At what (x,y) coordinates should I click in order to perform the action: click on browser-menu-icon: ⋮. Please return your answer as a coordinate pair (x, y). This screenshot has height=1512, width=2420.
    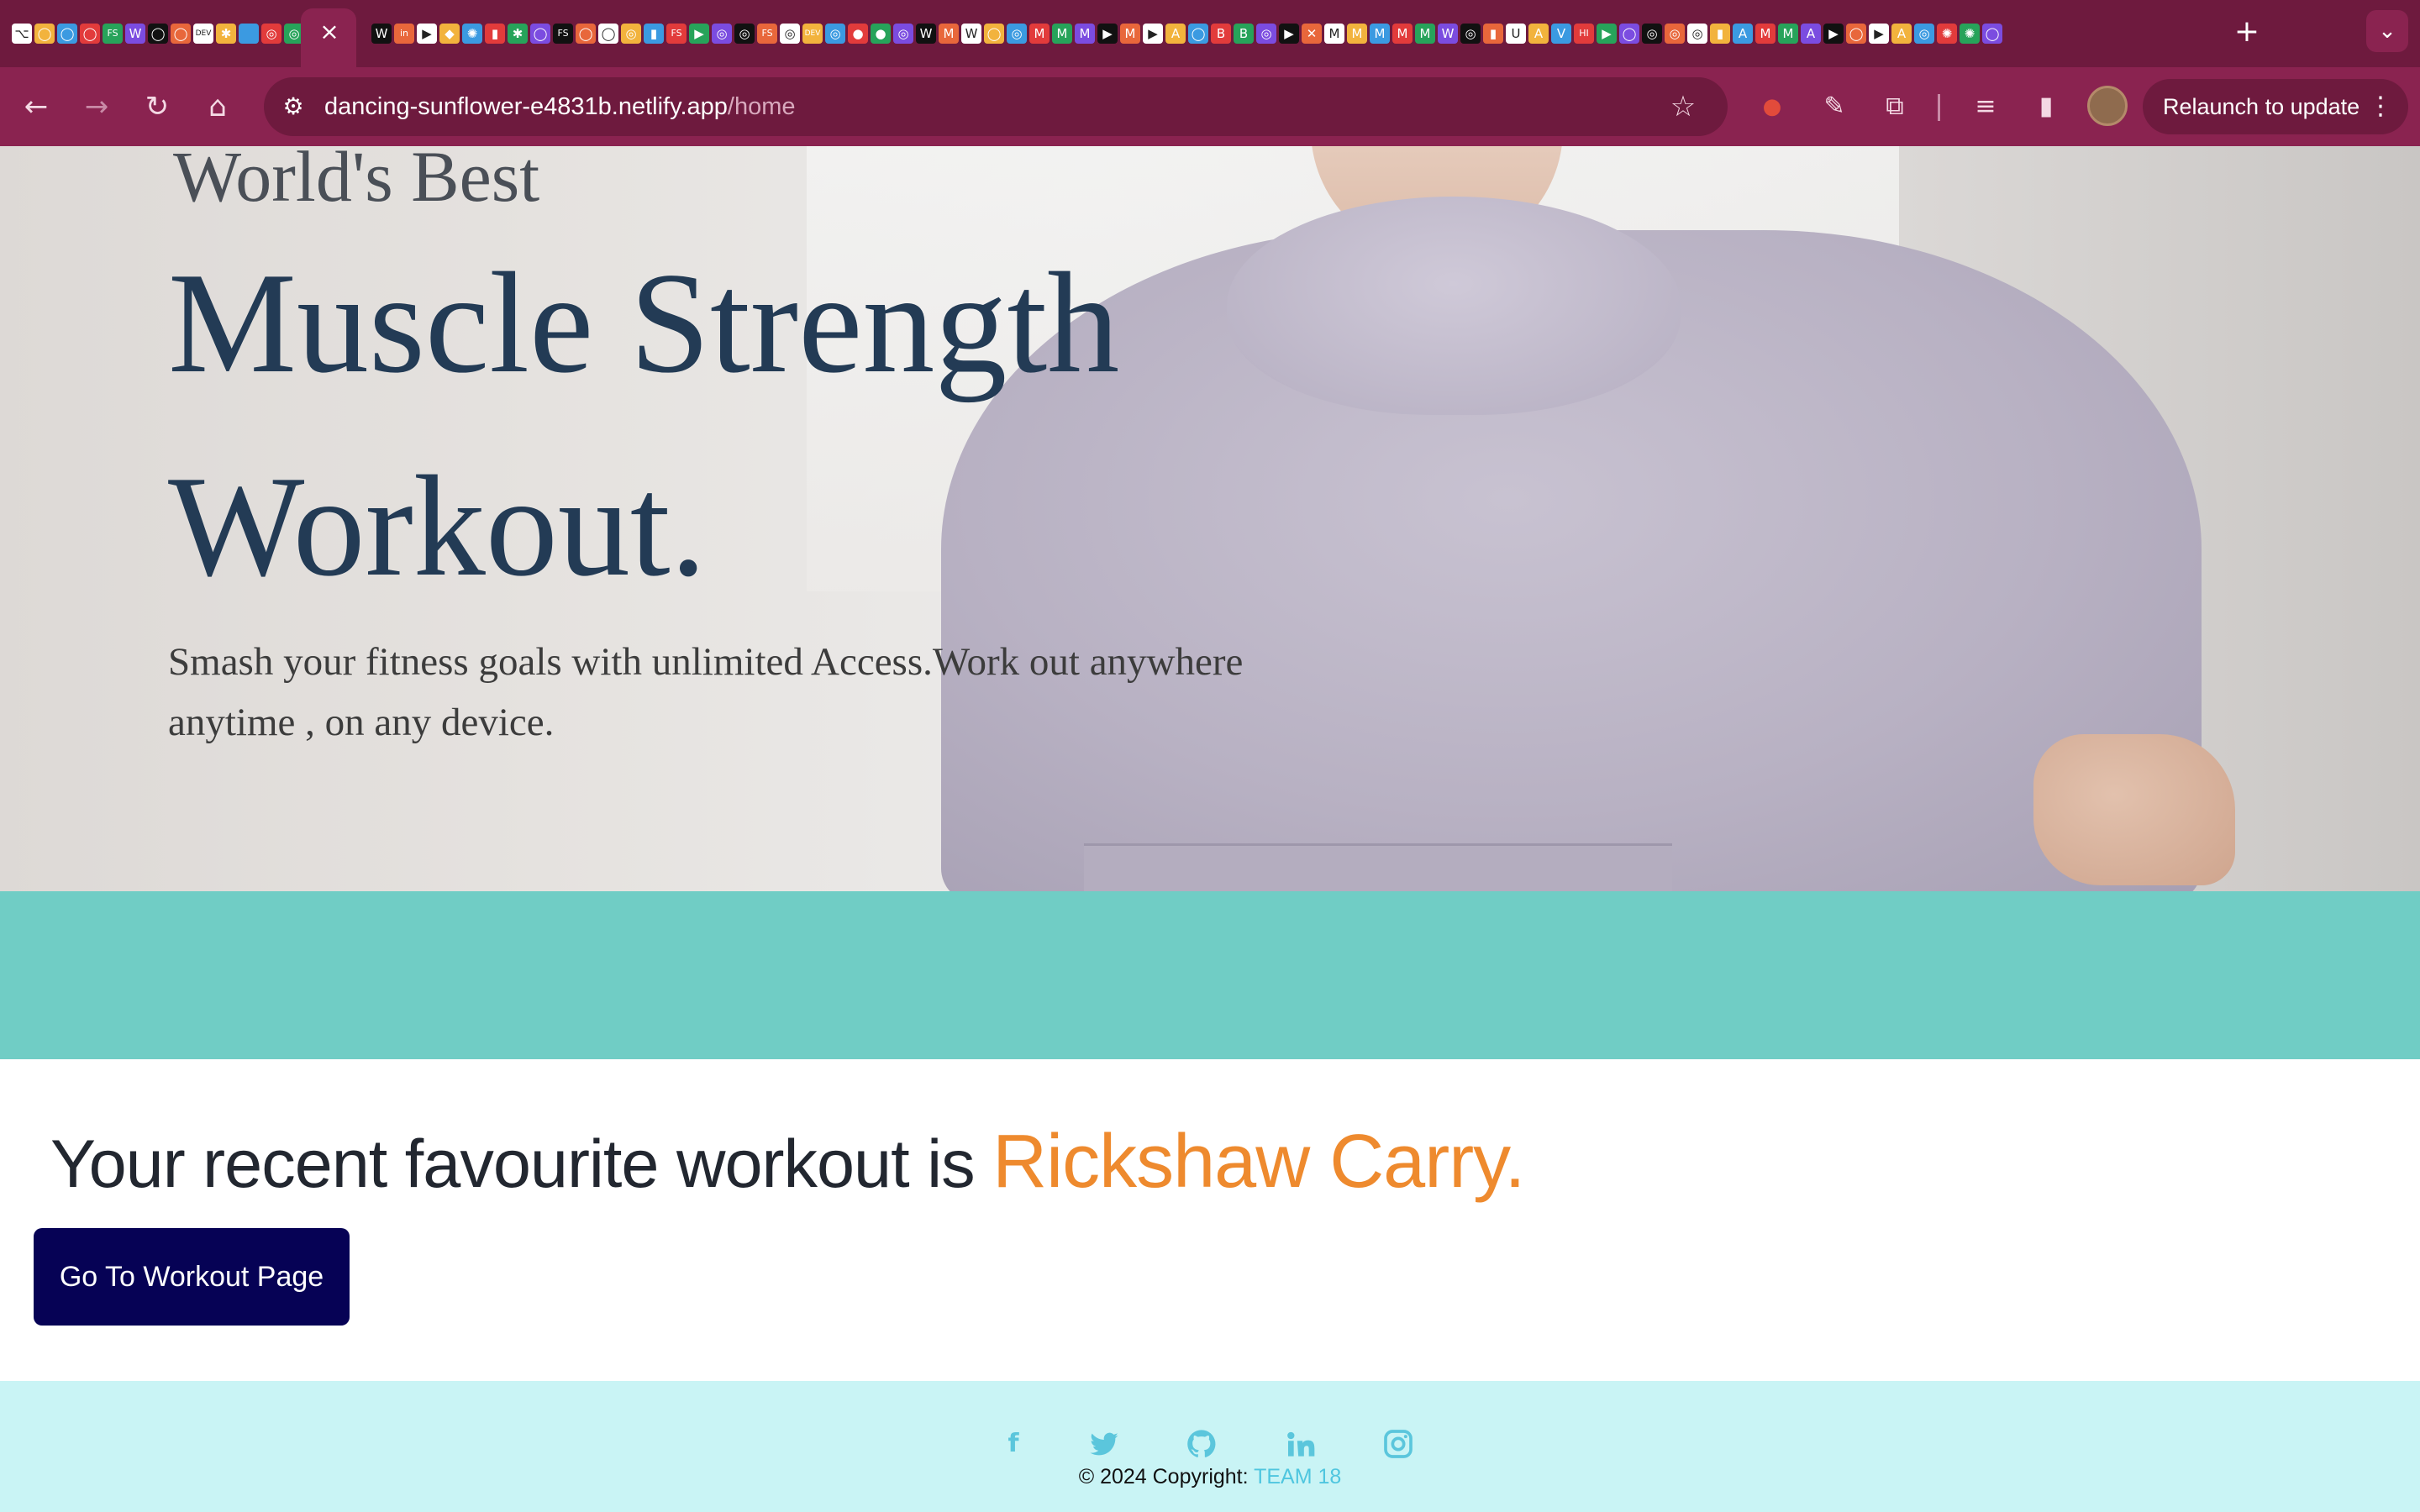
    Looking at the image, I should click on (2381, 106).